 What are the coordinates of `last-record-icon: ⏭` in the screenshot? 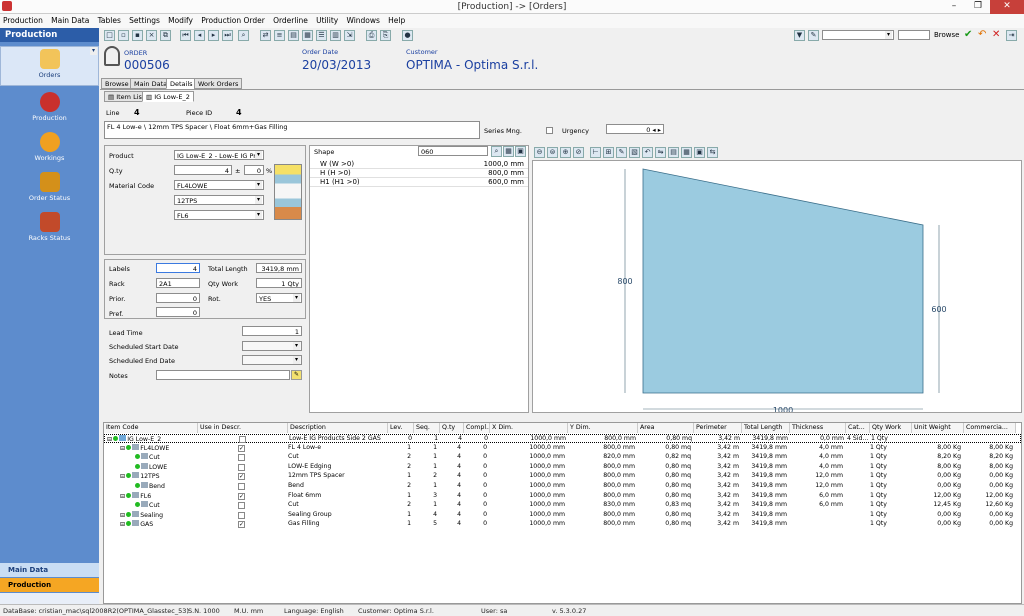 It's located at (227, 35).